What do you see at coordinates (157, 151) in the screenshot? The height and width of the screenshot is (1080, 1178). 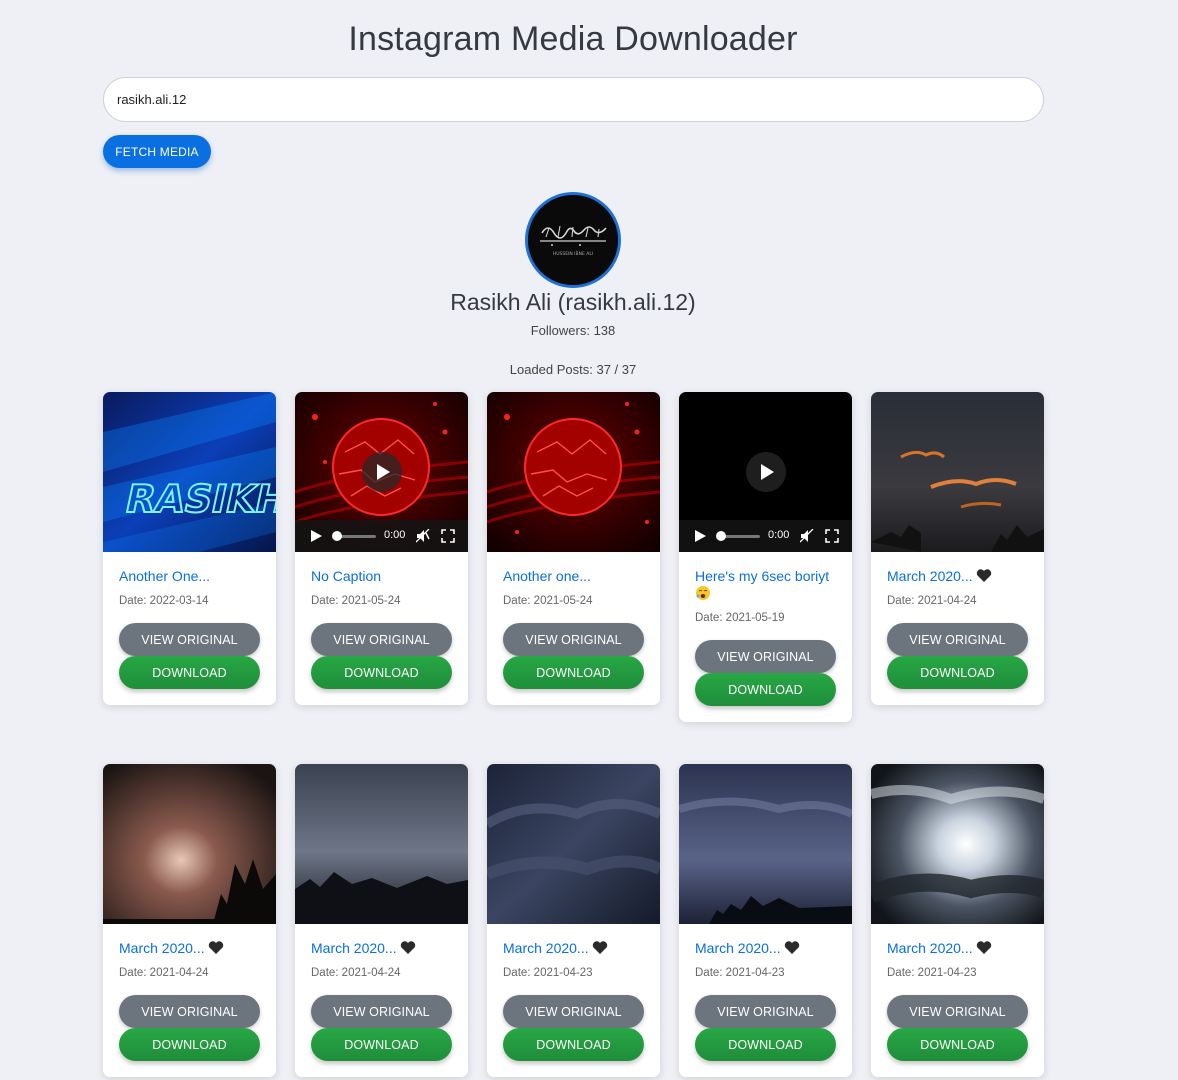 I see `fetch-media-button: FETCH MEDIA` at bounding box center [157, 151].